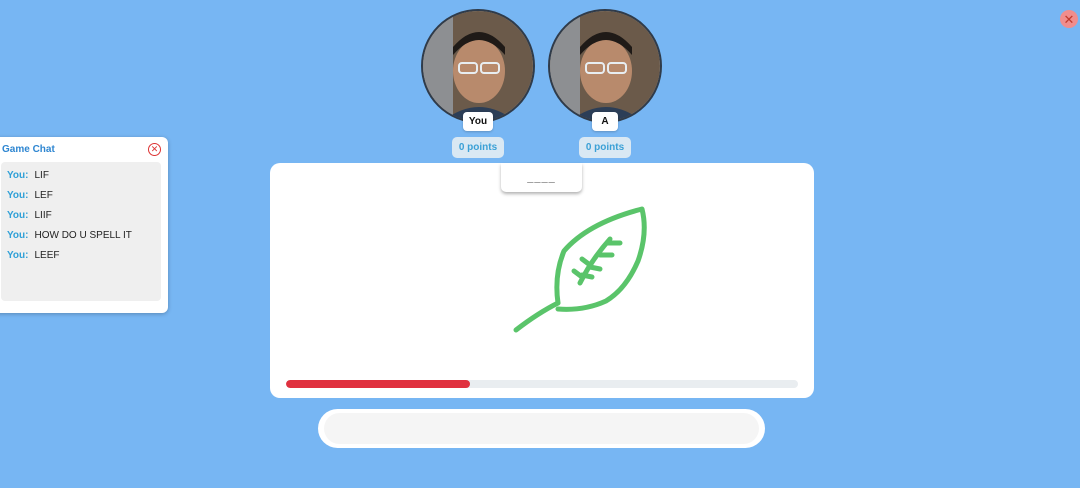  Describe the element at coordinates (1069, 19) in the screenshot. I see `close-icon: ✕` at that location.